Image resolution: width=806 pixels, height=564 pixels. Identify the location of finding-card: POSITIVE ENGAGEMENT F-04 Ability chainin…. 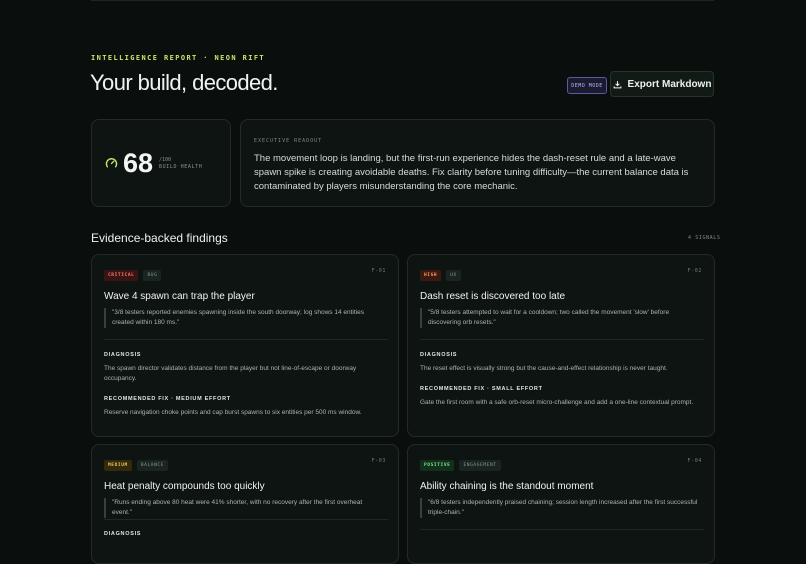
(561, 504).